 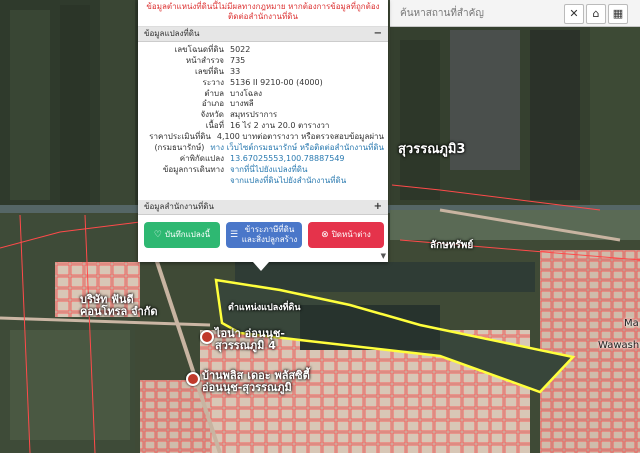 I want to click on save-parcel-button: ♡ บันทึกแปลงนี้, so click(x=182, y=235).